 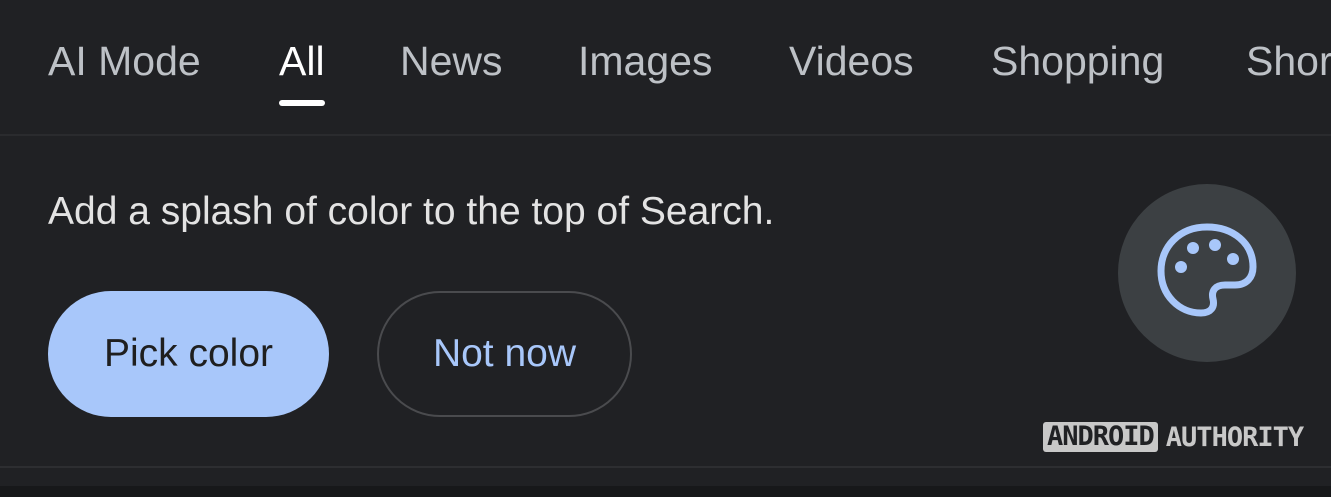 What do you see at coordinates (665, 467) in the screenshot?
I see `section-divider` at bounding box center [665, 467].